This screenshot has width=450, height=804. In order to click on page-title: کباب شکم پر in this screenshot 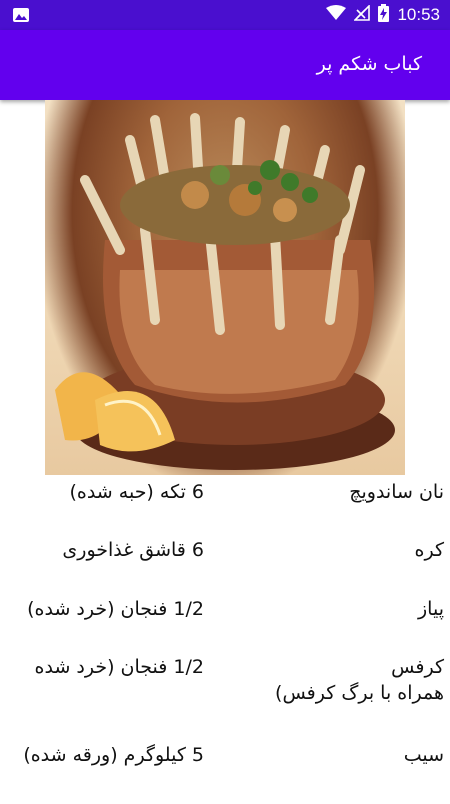, I will do `click(369, 64)`.